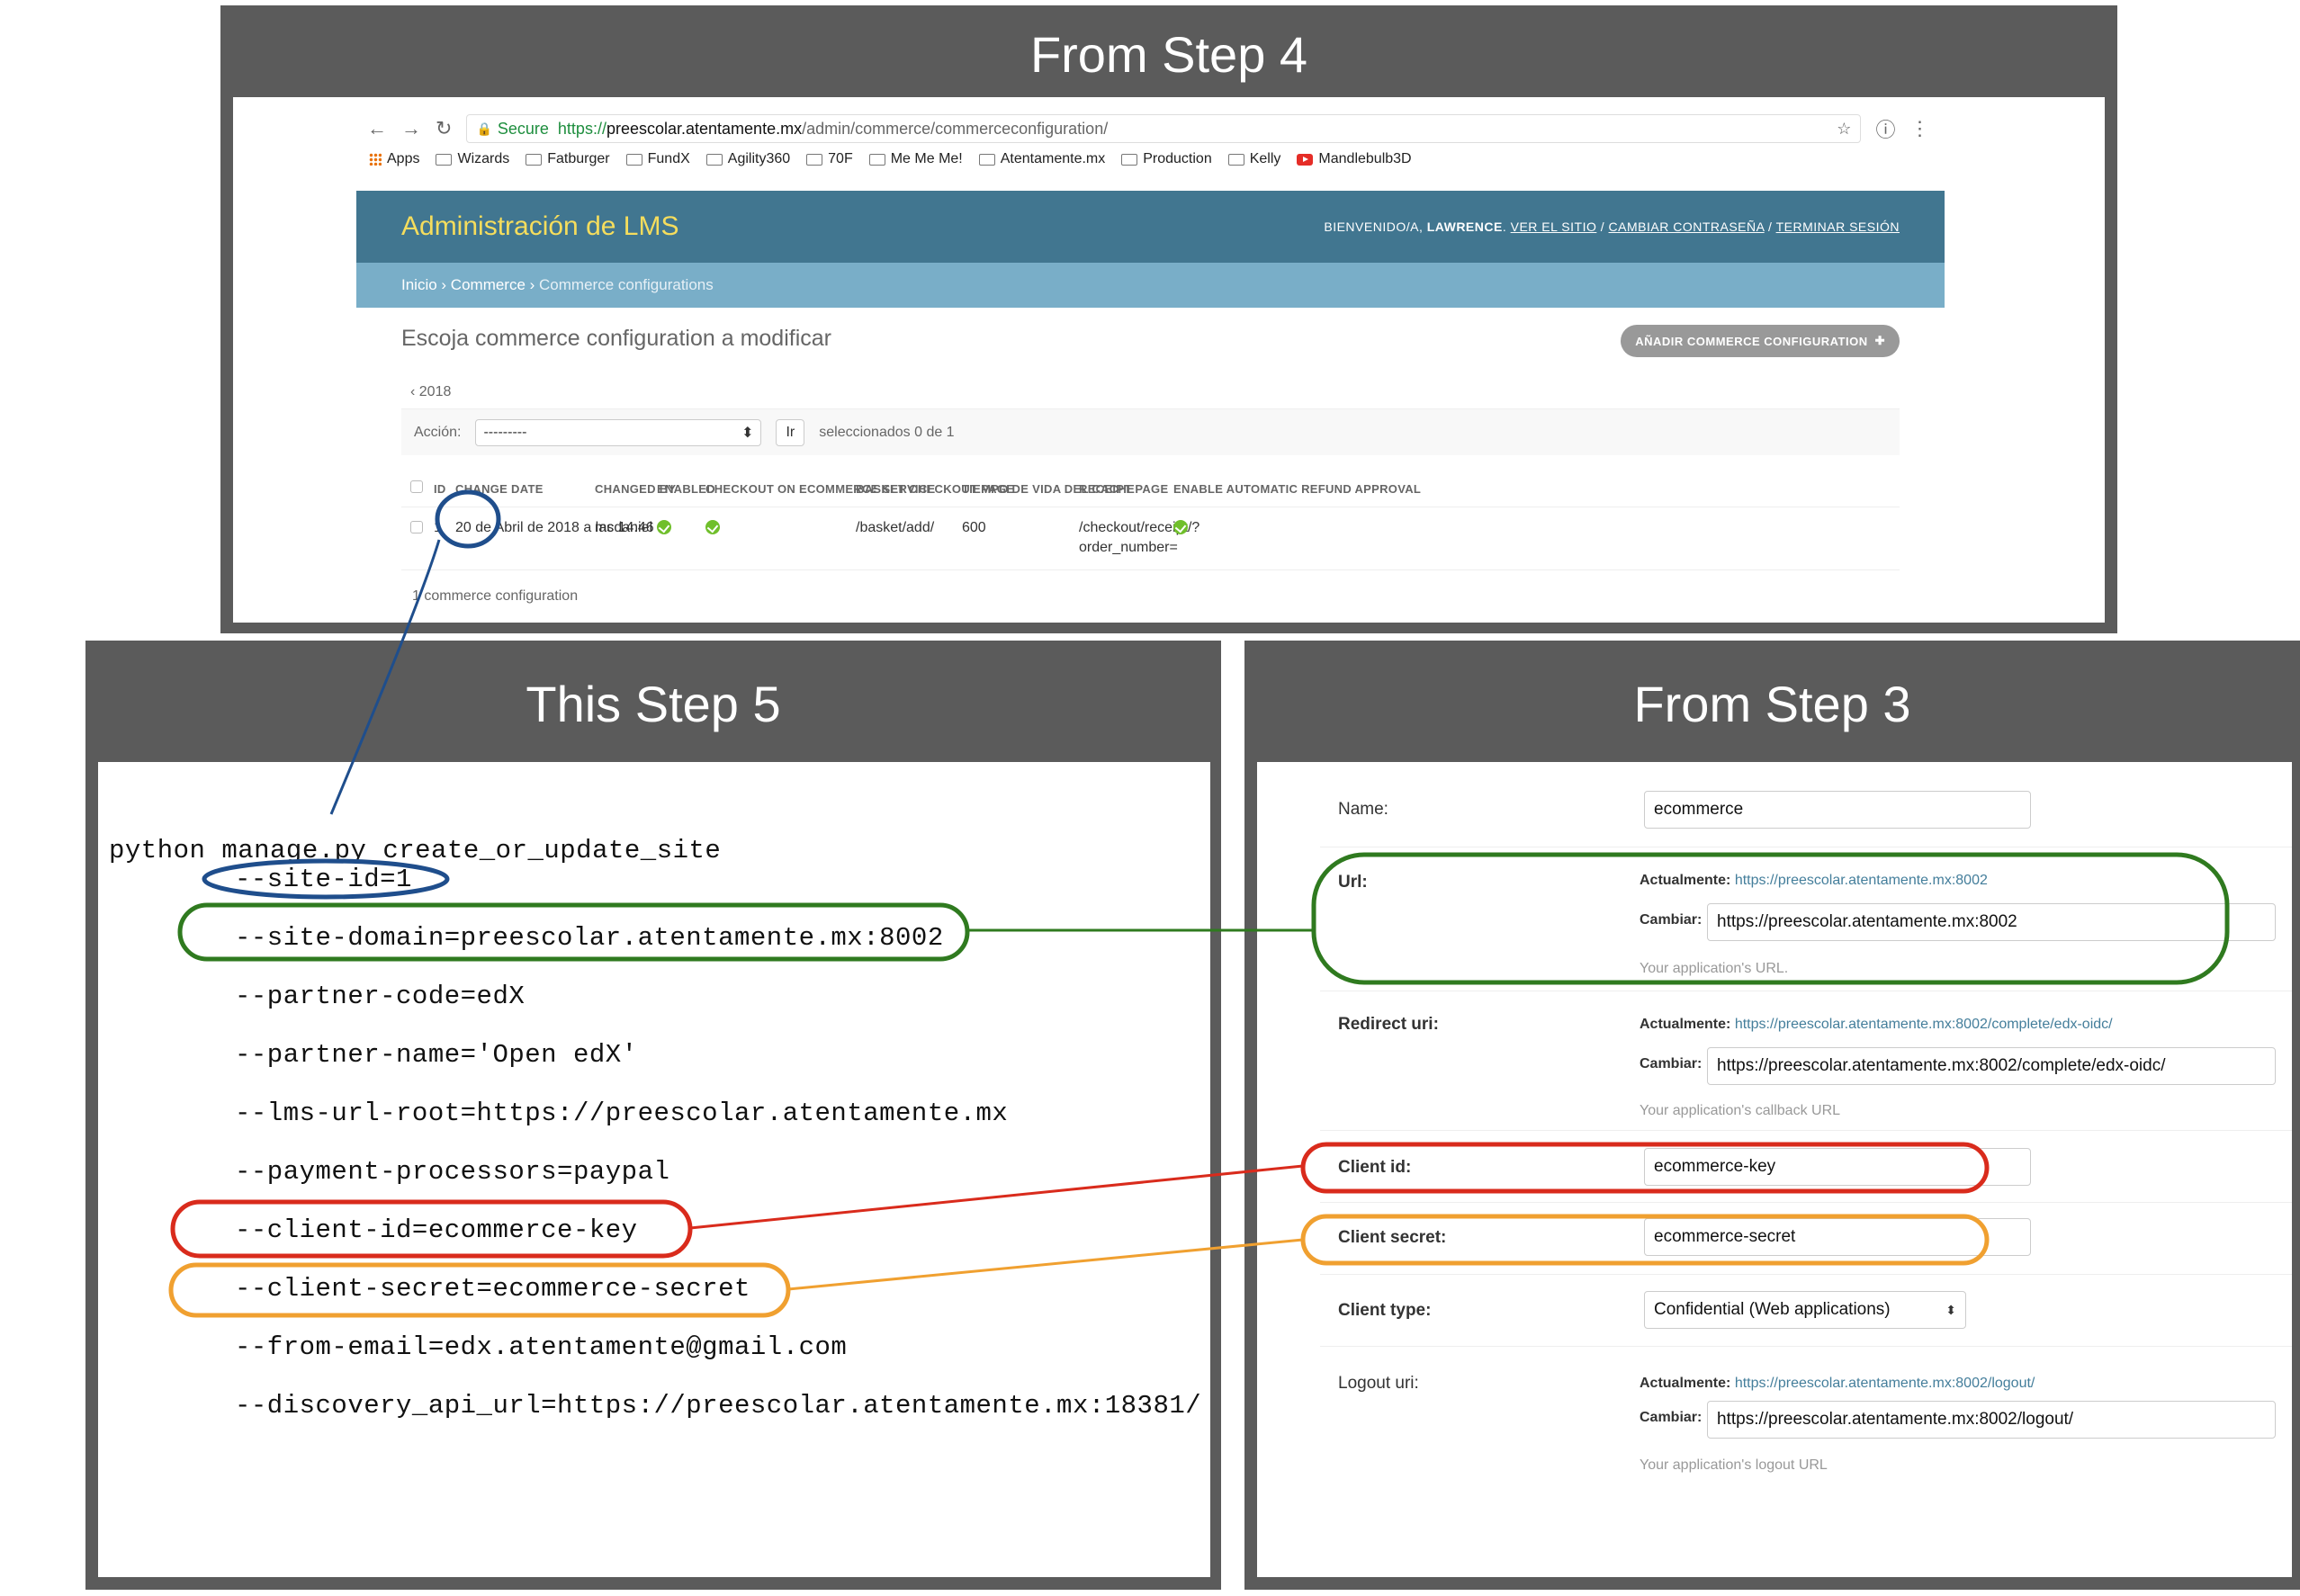  I want to click on change-password-link: CAMBIAR CONTRASEÑA, so click(1687, 227).